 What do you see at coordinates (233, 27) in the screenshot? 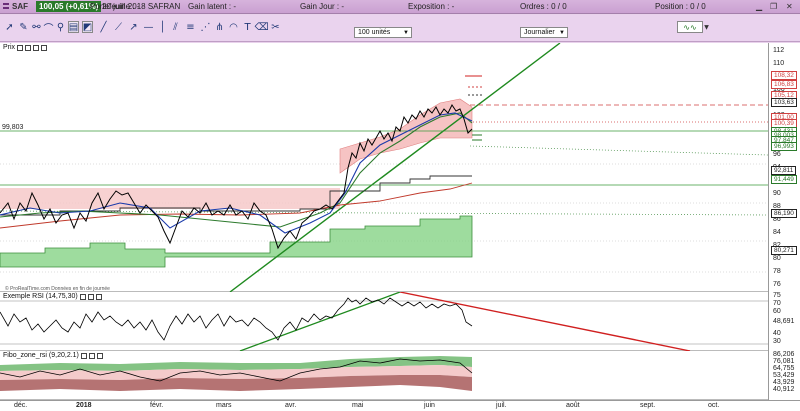
I see `arc-icon: ◠` at bounding box center [233, 27].